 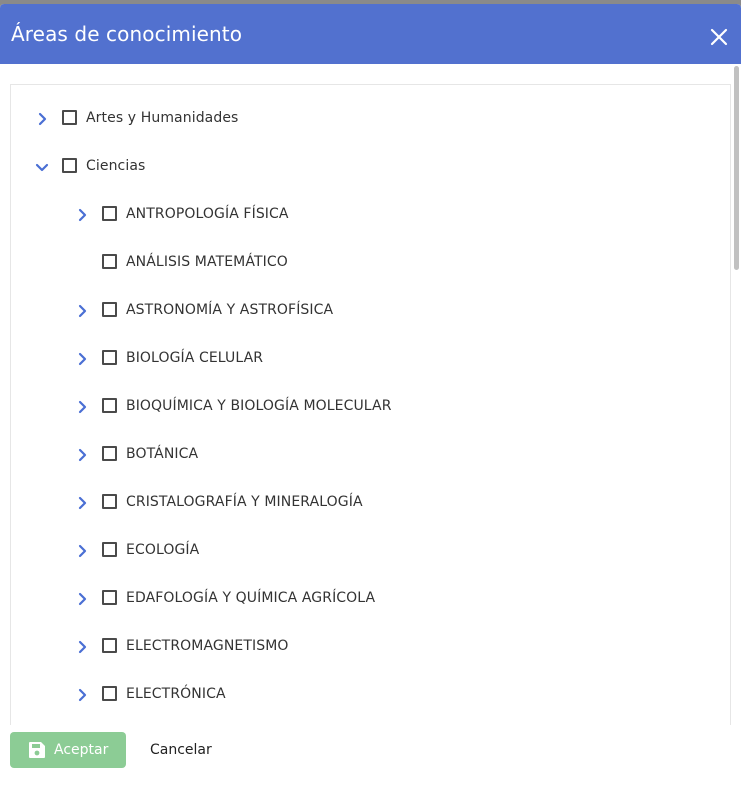 I want to click on tree-item: ASTRONOMÍA Y ASTROFÍSICA, so click(x=370, y=311).